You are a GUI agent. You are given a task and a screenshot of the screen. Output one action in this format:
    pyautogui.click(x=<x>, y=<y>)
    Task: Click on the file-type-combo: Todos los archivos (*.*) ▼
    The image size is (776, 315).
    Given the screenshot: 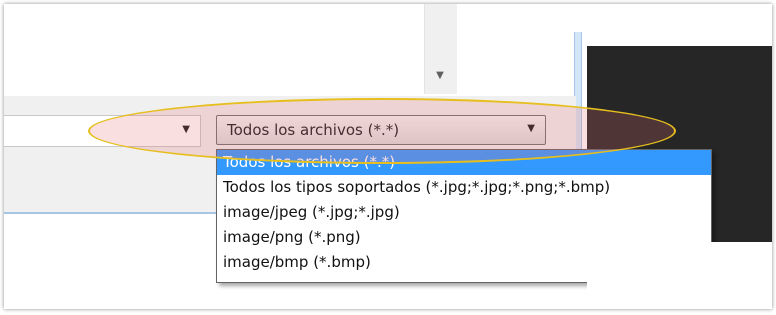 What is the action you would take?
    pyautogui.click(x=381, y=130)
    